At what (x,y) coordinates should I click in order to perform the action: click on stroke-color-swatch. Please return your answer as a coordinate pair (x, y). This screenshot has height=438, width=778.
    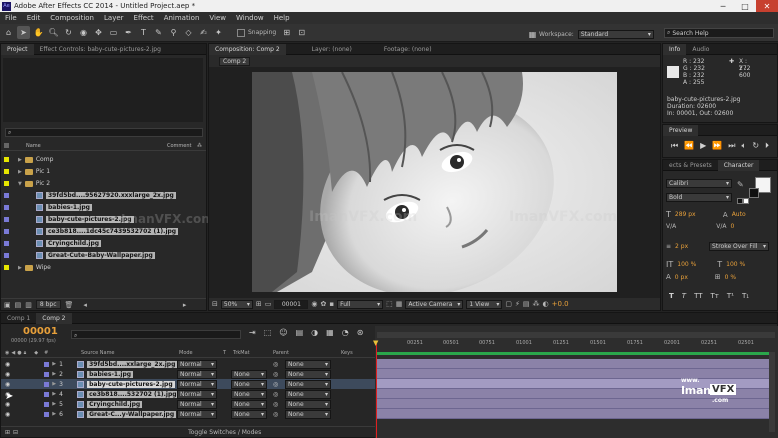
    Looking at the image, I should click on (754, 193).